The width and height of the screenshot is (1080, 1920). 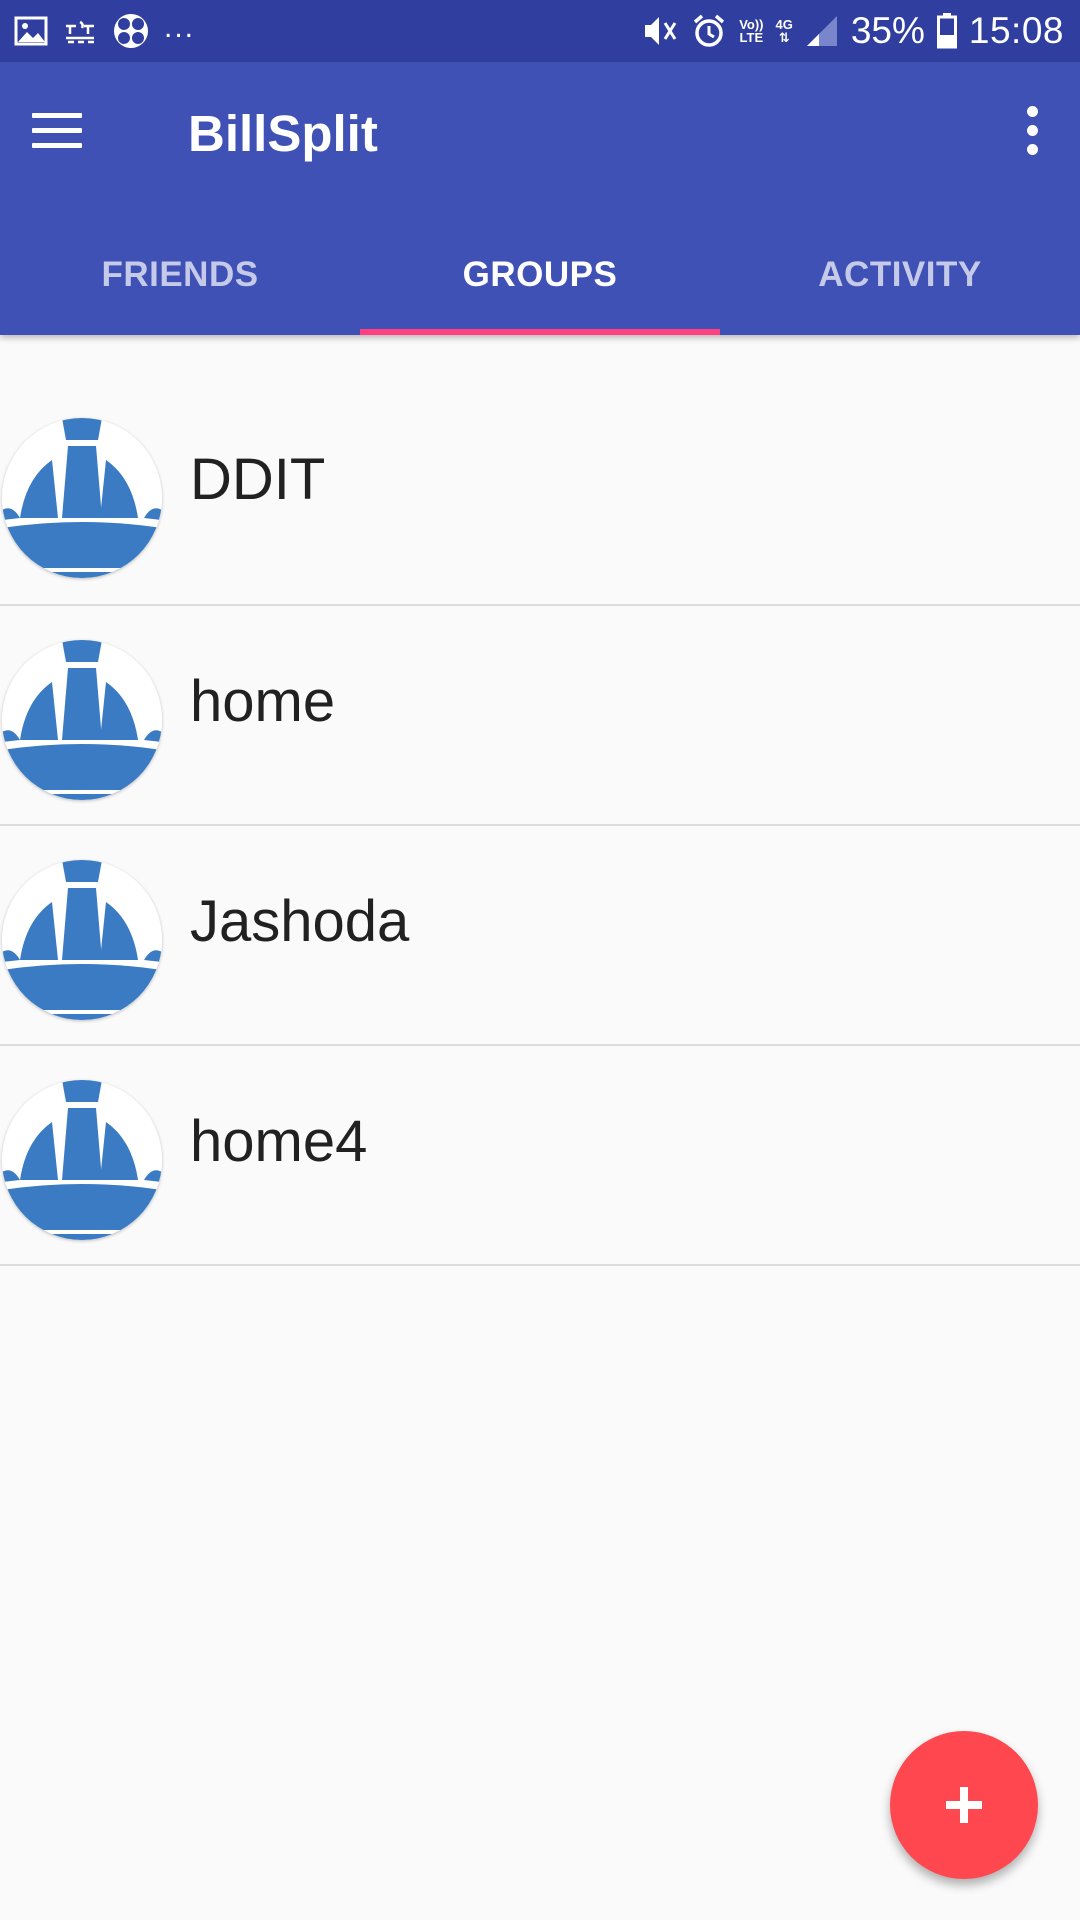 I want to click on group-name: DDIT, so click(x=258, y=479).